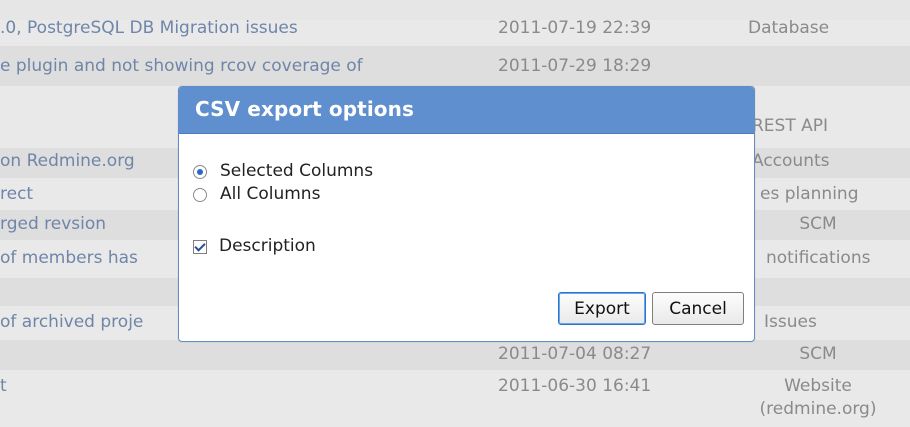 The image size is (910, 427). I want to click on all-columns-label: All Columns, so click(270, 194).